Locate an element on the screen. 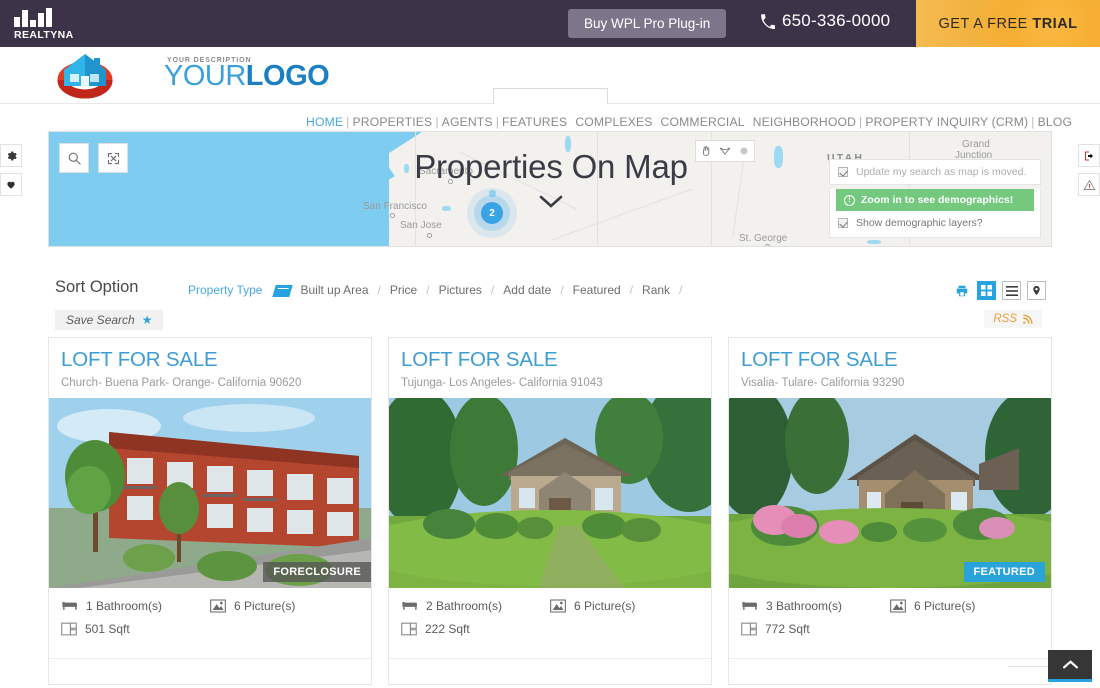  chevron-down-icon is located at coordinates (551, 201).